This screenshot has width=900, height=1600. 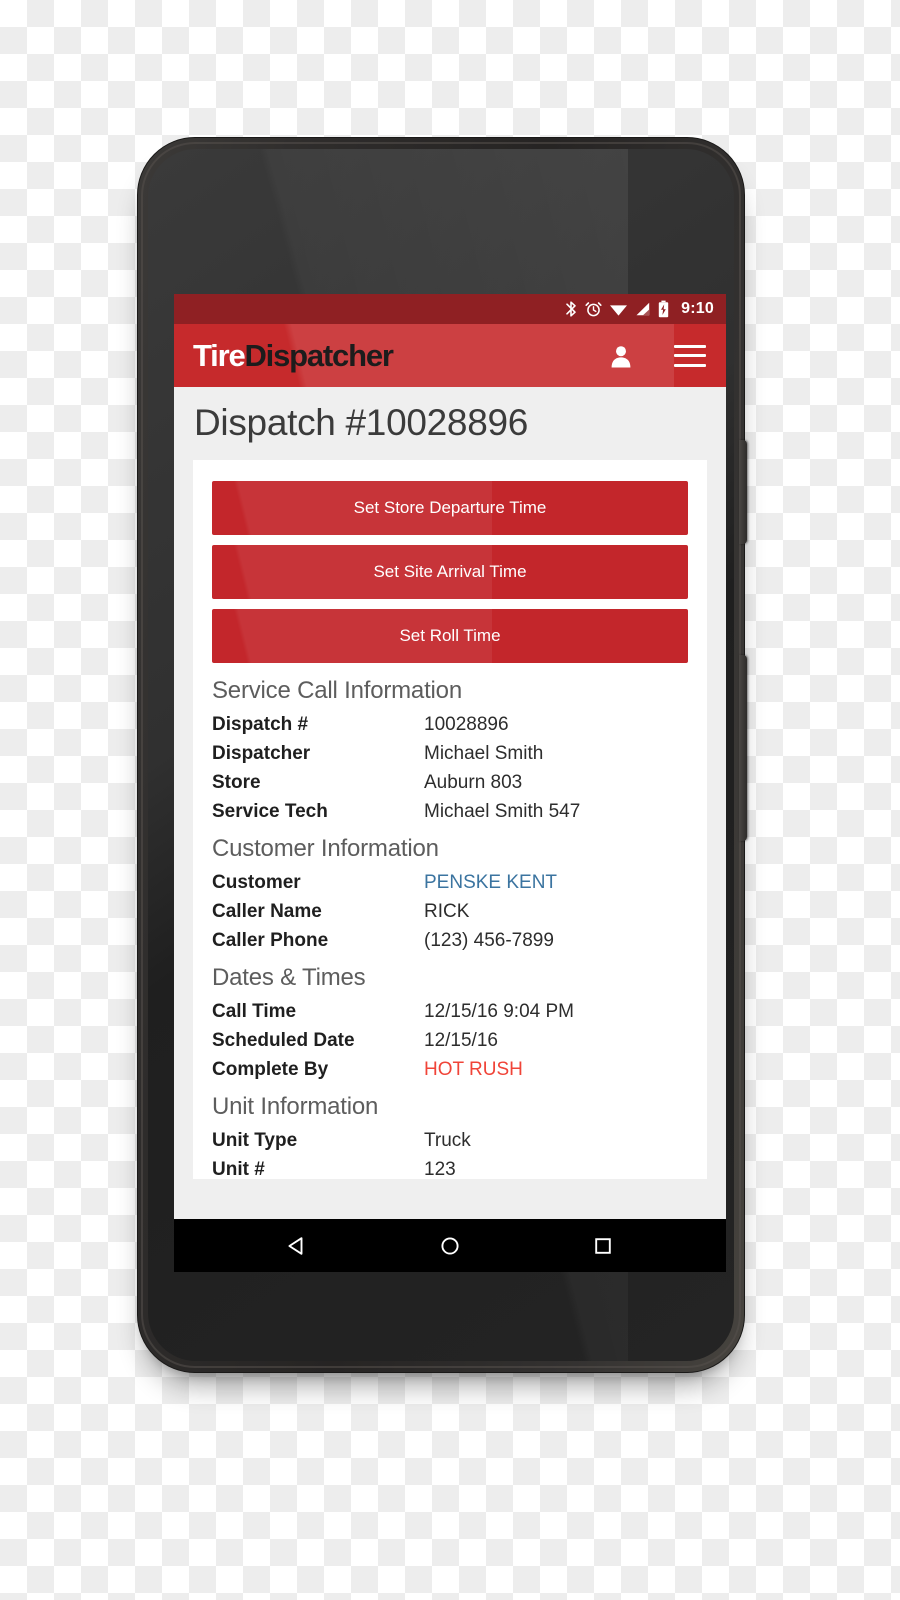 I want to click on app-bar: TireDispatcher, so click(x=450, y=355).